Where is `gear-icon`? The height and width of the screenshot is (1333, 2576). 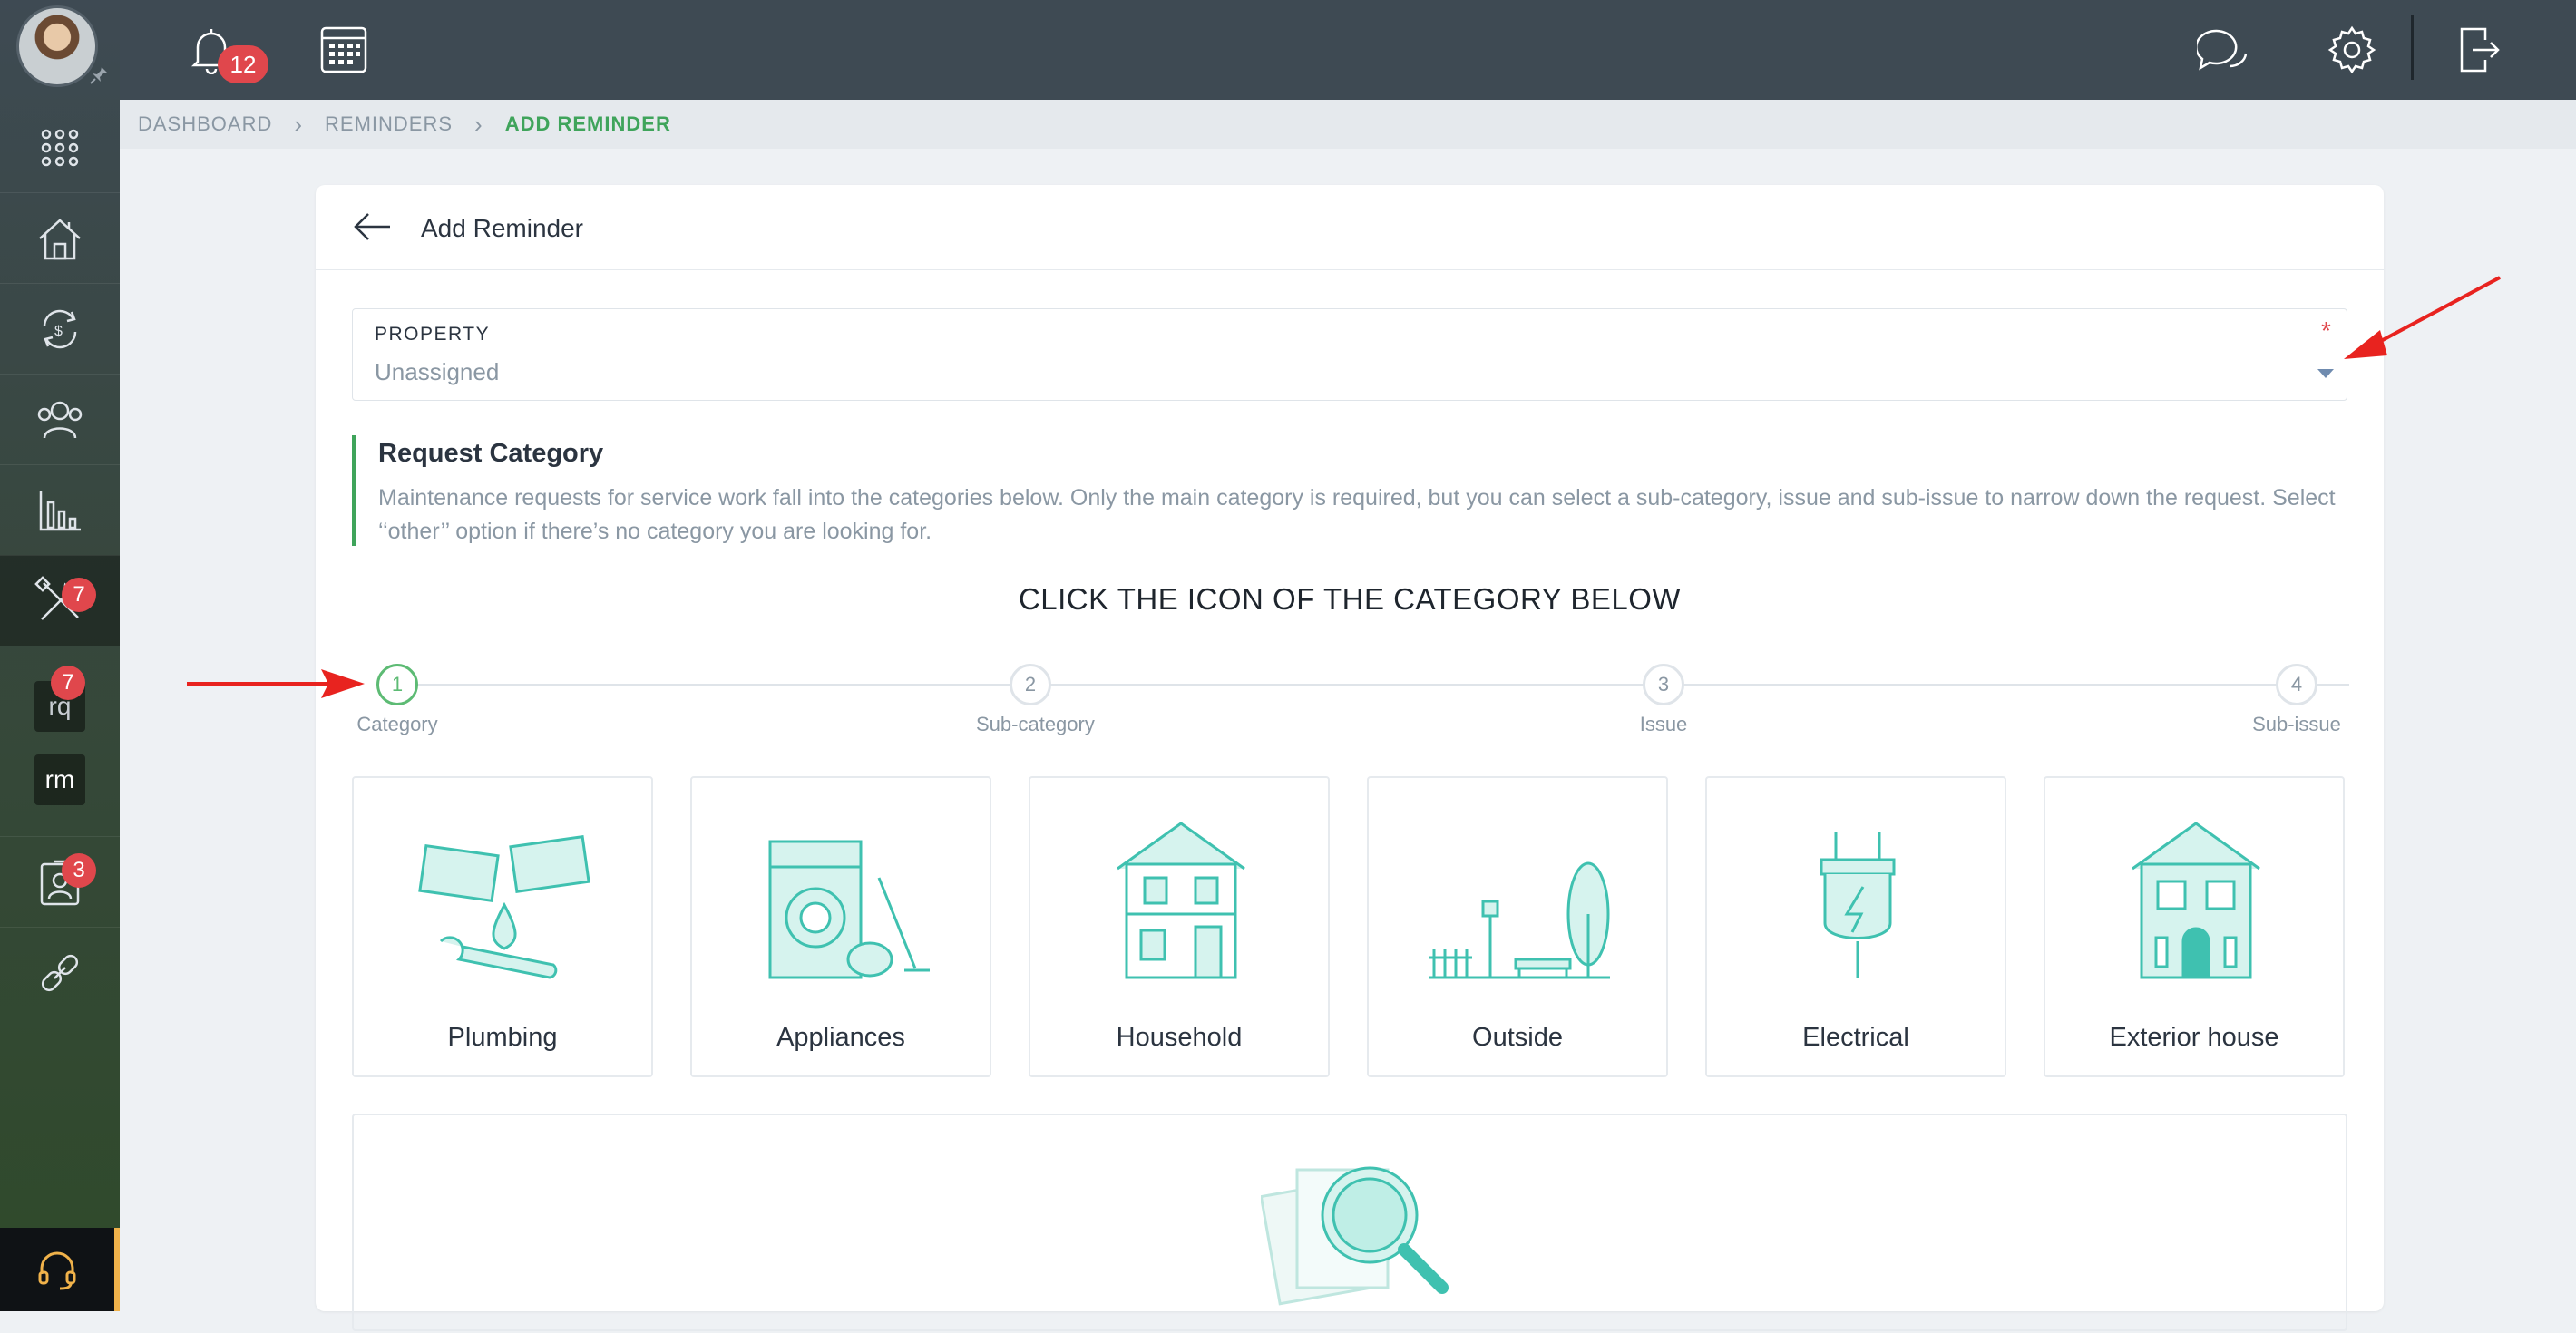
gear-icon is located at coordinates (2351, 49).